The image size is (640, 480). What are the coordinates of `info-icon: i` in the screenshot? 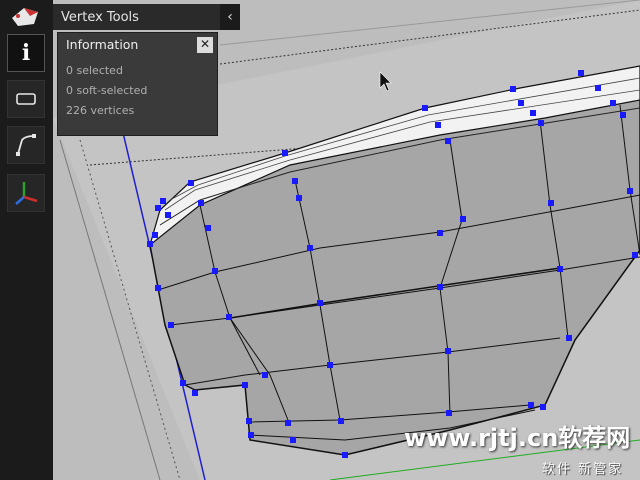 It's located at (26, 53).